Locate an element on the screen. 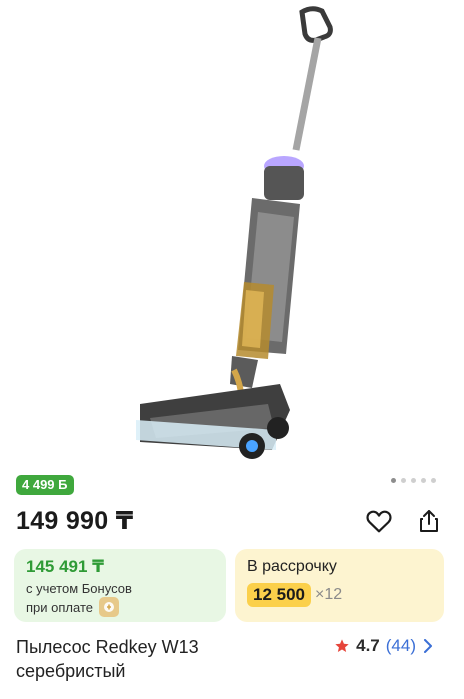 The image size is (464, 699). installment-card: В рассрочку 12 500 ×12 is located at coordinates (339, 585).